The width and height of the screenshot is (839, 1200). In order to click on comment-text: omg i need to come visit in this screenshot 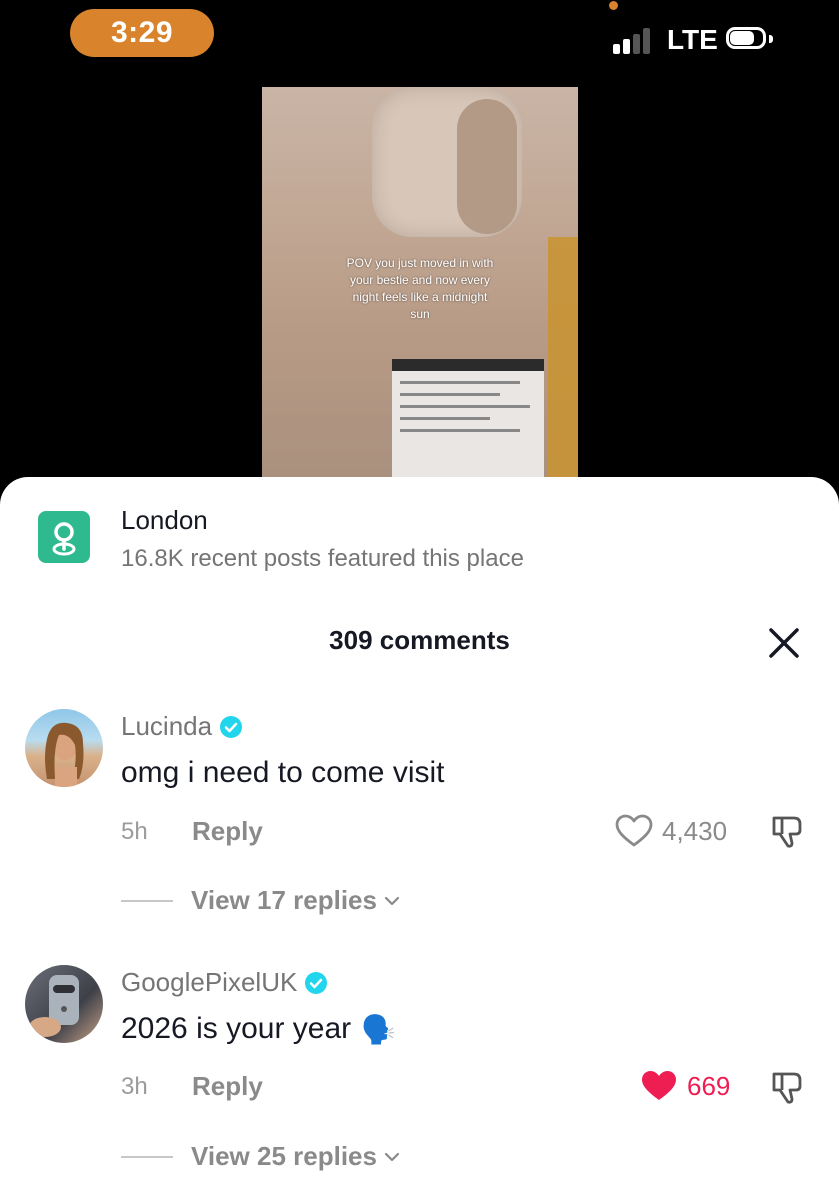, I will do `click(282, 773)`.